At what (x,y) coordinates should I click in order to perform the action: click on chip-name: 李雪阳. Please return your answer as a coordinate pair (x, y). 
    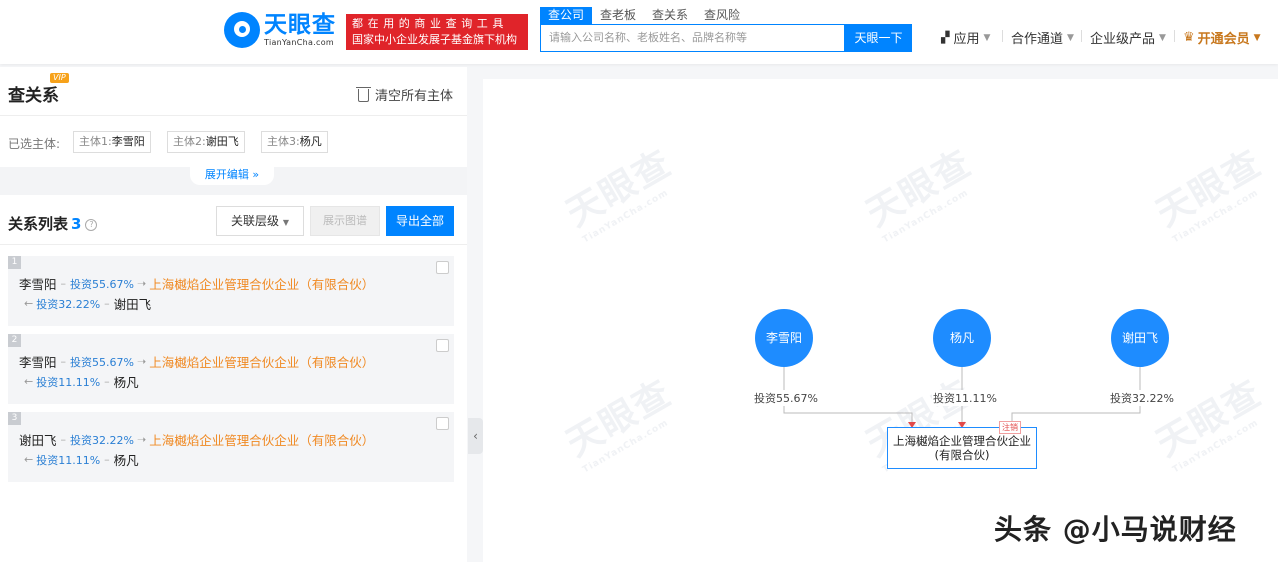
    Looking at the image, I should click on (128, 141).